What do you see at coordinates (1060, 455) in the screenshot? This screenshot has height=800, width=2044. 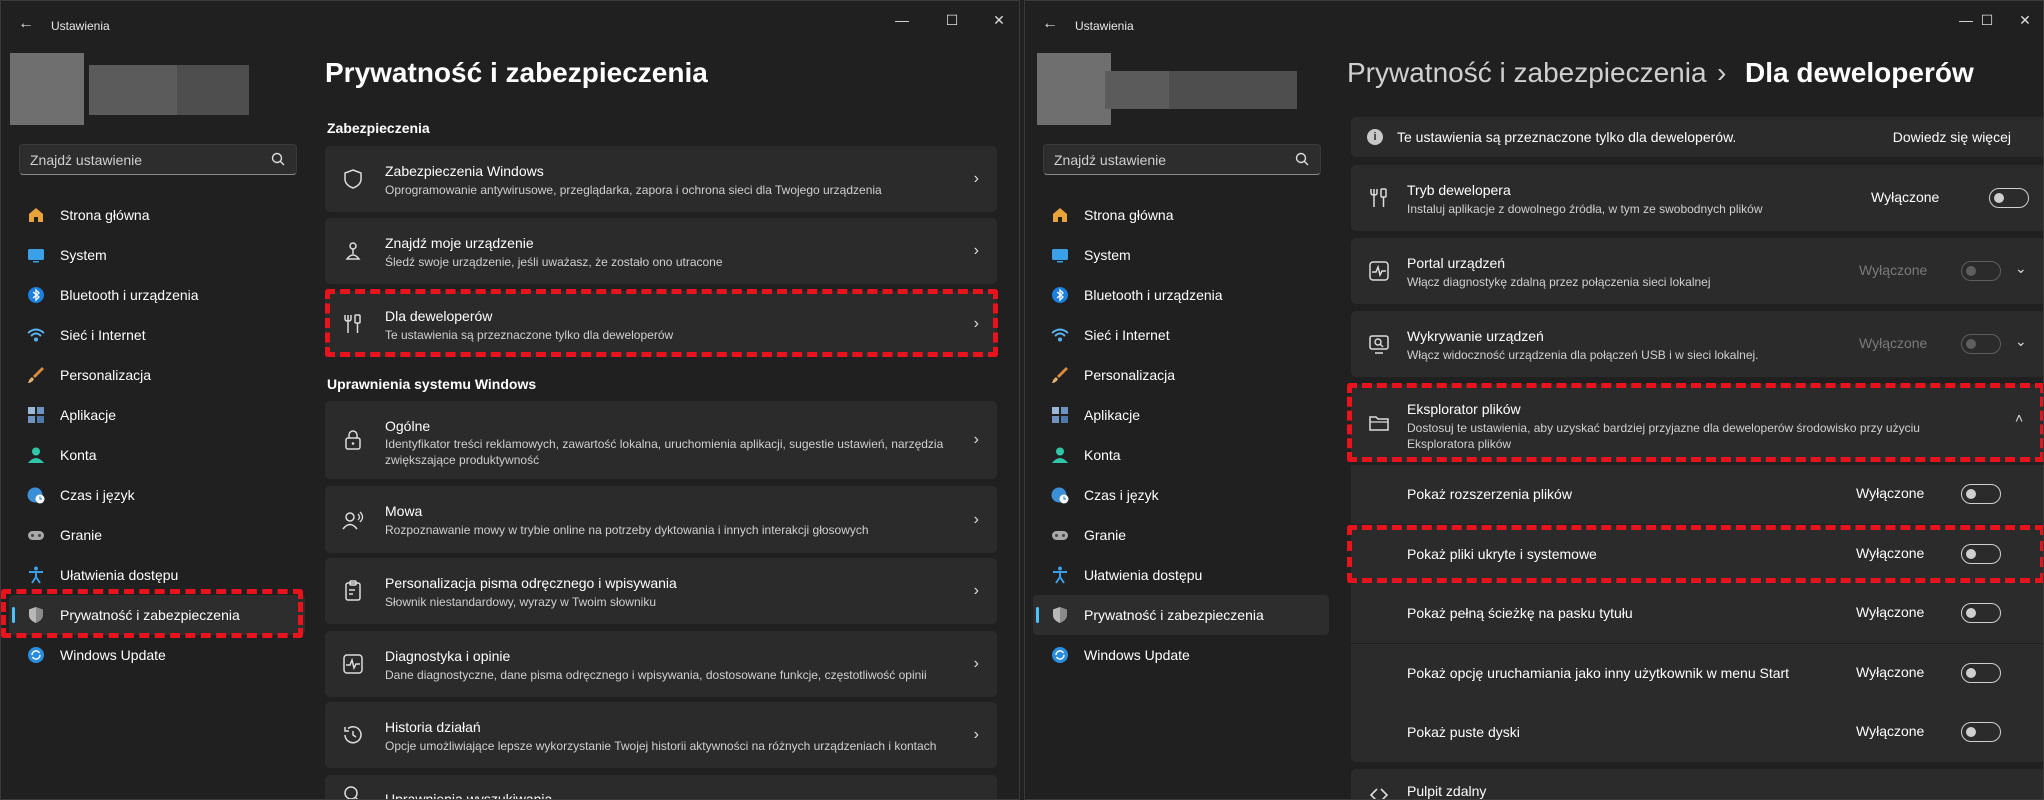 I see `account-icon` at bounding box center [1060, 455].